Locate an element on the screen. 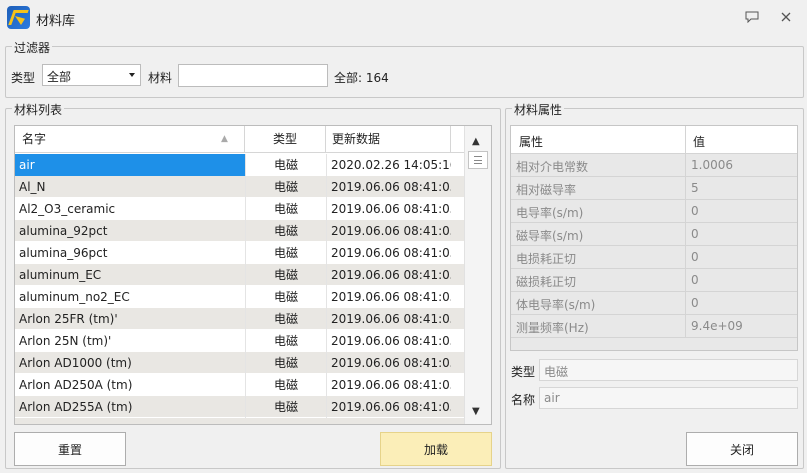  table-row: Al_N 电磁 2019.06.06 08:41:05 is located at coordinates (240, 187).